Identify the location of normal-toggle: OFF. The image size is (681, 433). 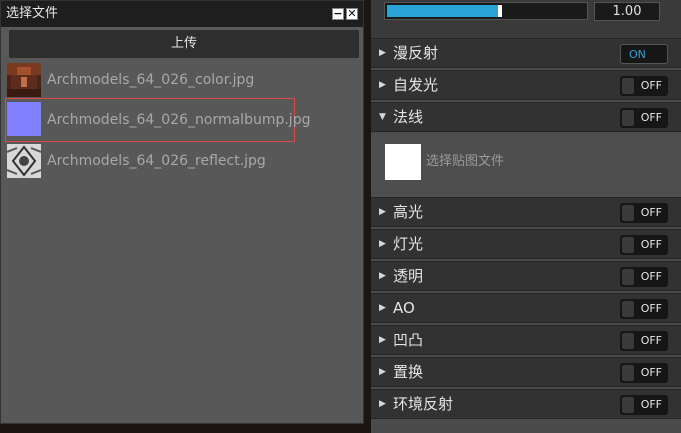
(644, 118).